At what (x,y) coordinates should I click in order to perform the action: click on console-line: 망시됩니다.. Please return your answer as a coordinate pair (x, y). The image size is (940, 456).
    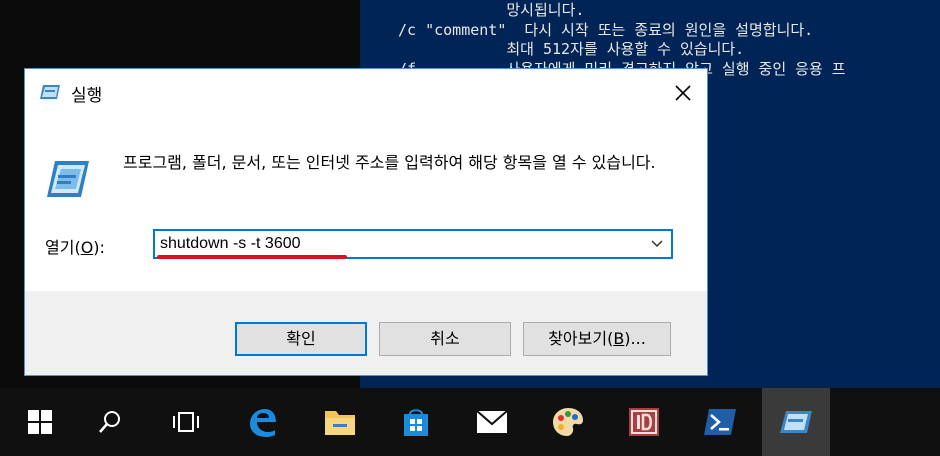
    Looking at the image, I should click on (491, 10).